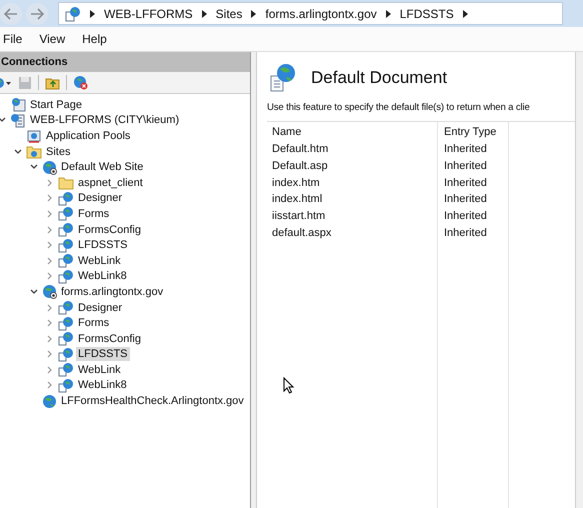 The image size is (583, 508). I want to click on globe-icon, so click(49, 401).